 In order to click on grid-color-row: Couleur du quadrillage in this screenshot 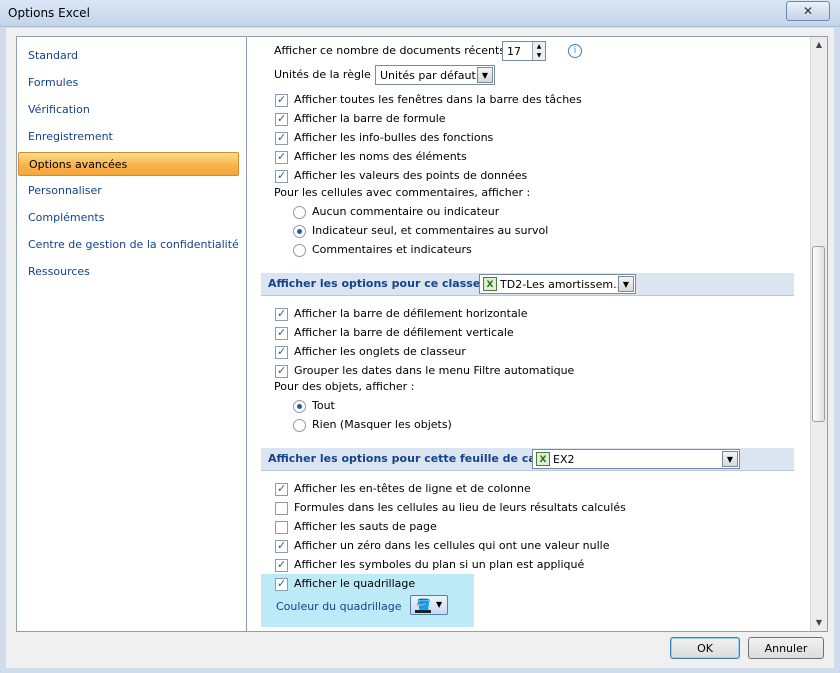, I will do `click(339, 607)`.